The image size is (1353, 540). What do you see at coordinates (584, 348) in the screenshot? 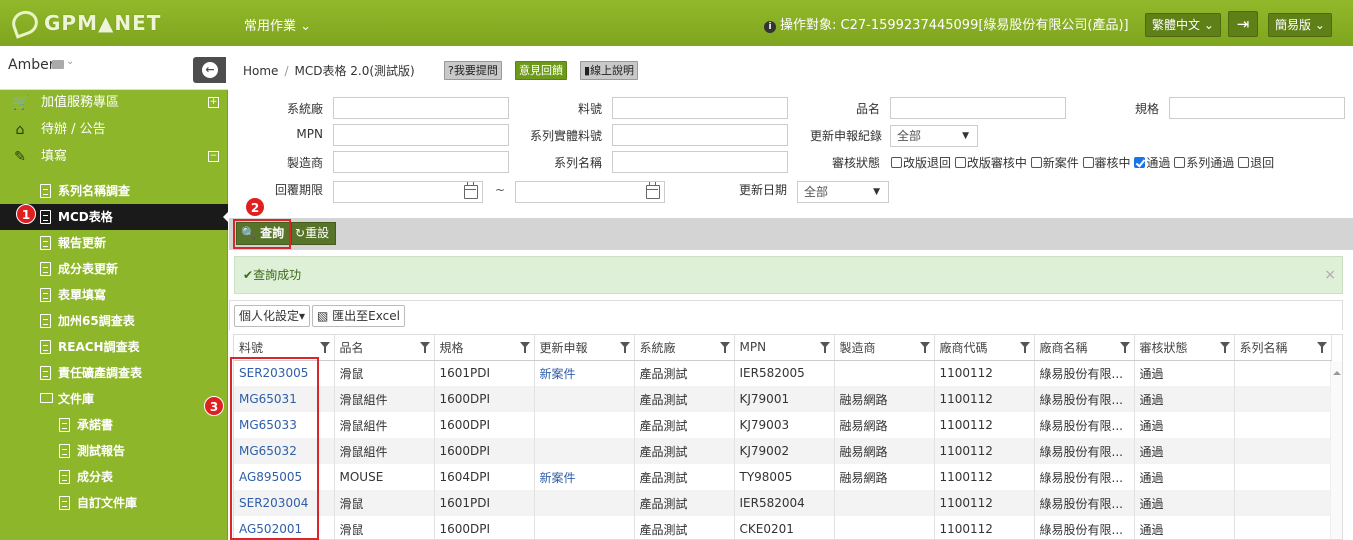
I see `column-header: 更新申報` at bounding box center [584, 348].